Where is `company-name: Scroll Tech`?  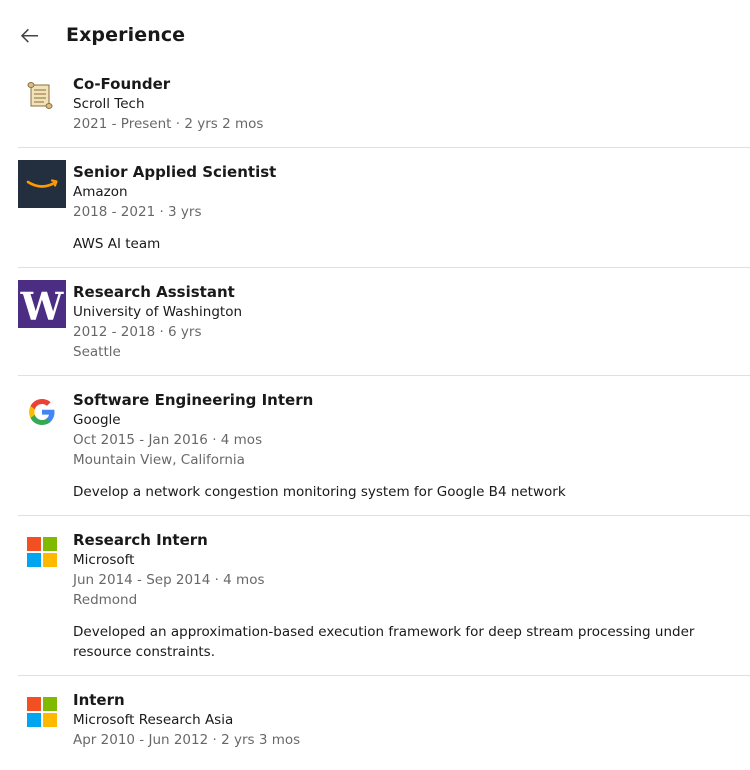 company-name: Scroll Tech is located at coordinates (109, 104).